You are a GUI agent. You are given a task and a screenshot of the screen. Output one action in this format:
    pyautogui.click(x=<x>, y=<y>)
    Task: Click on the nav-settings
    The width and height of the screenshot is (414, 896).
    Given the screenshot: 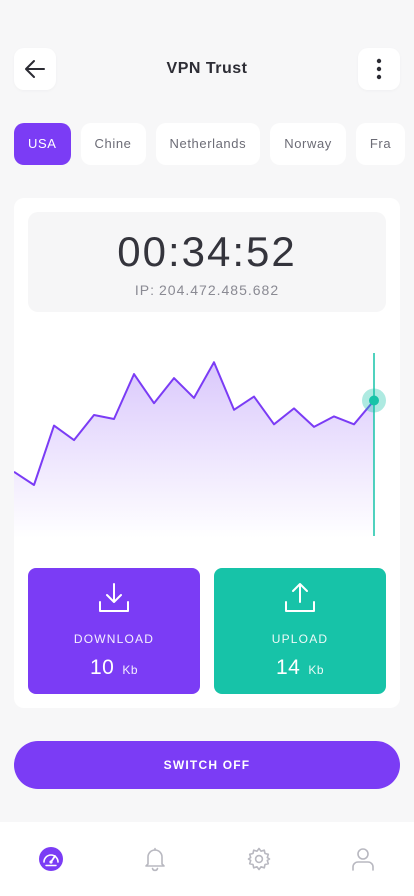 What is the action you would take?
    pyautogui.click(x=259, y=859)
    